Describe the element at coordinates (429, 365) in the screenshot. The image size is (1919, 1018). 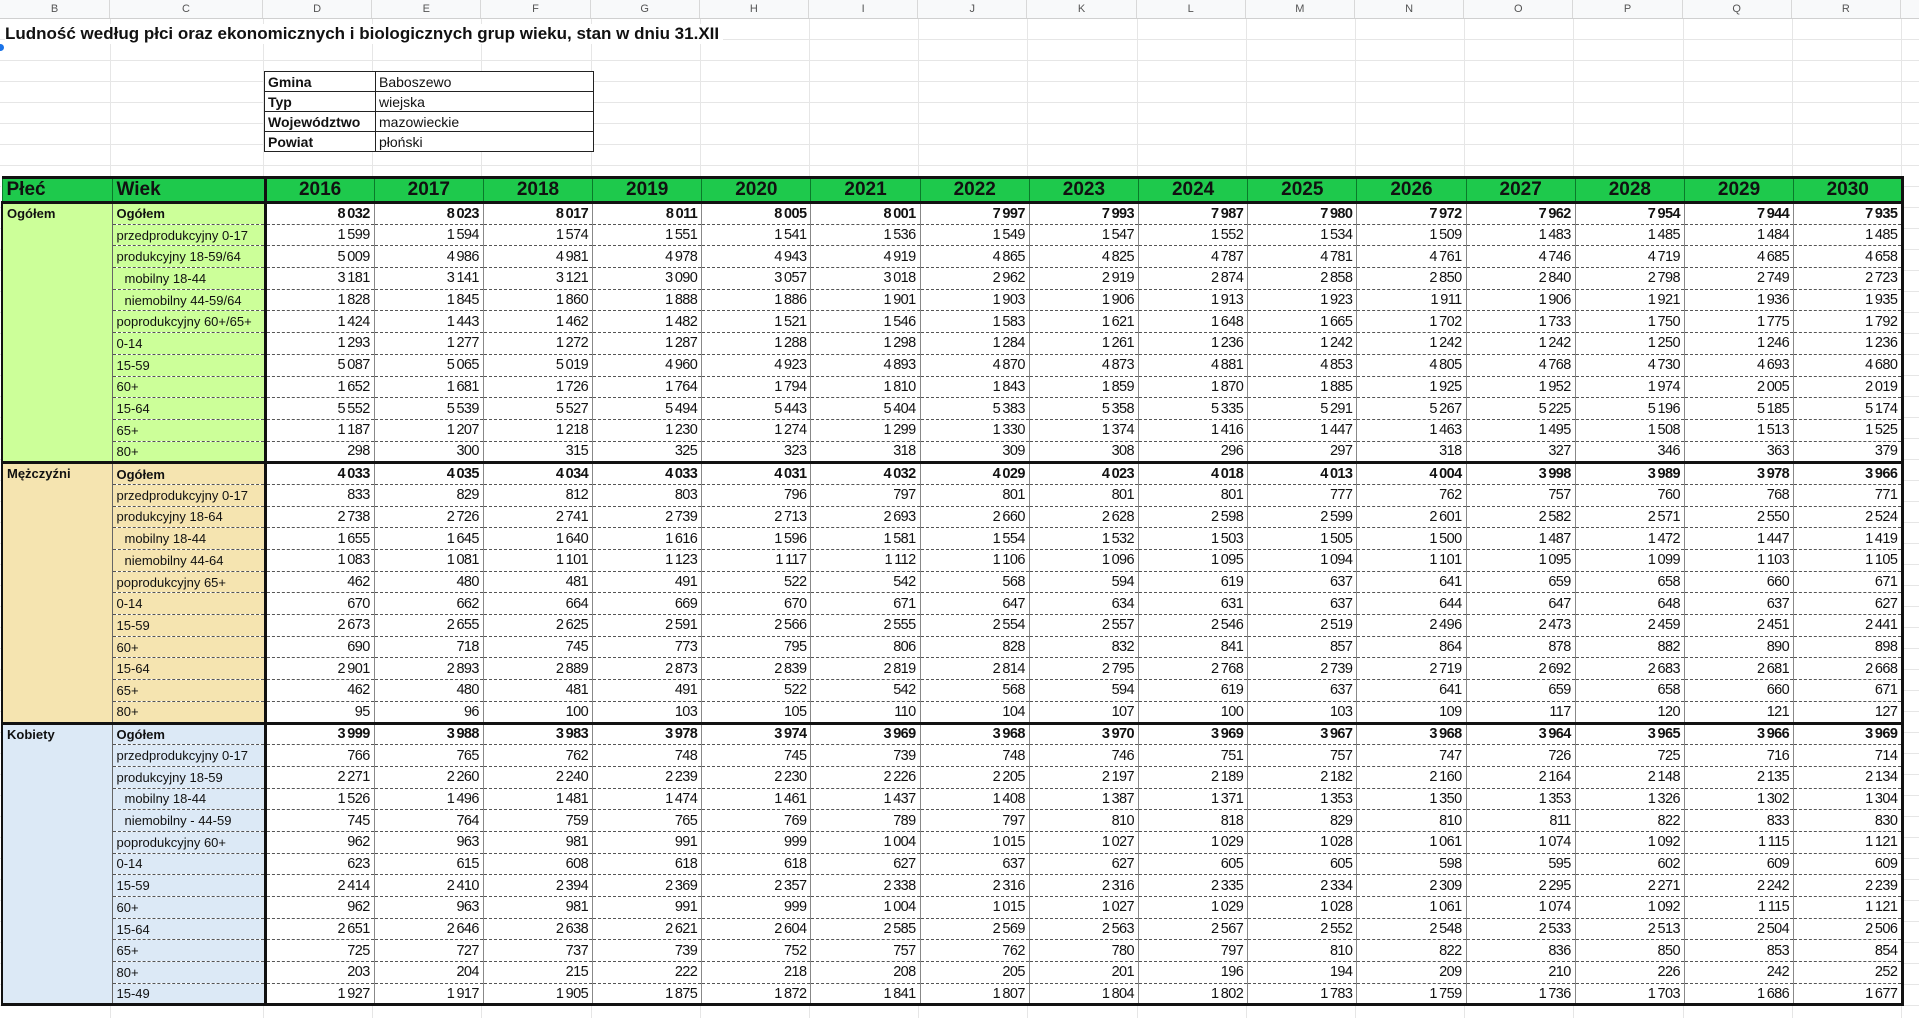
I see `value-cell: 5 065` at that location.